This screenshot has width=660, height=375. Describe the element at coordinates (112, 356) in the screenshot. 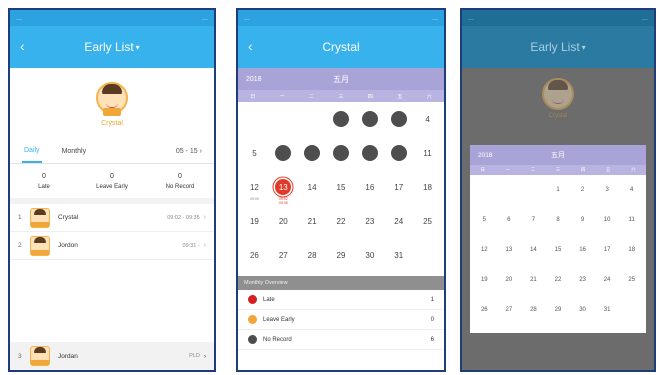

I see `list-item-highlighted: 3 Jordan PLD ›` at that location.